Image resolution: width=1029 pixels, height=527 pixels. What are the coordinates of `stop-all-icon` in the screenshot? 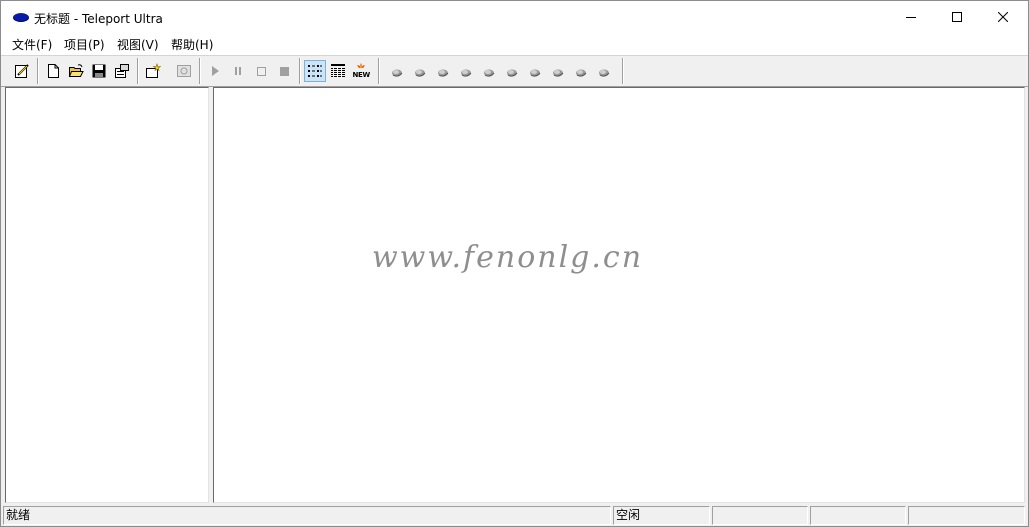 It's located at (284, 71).